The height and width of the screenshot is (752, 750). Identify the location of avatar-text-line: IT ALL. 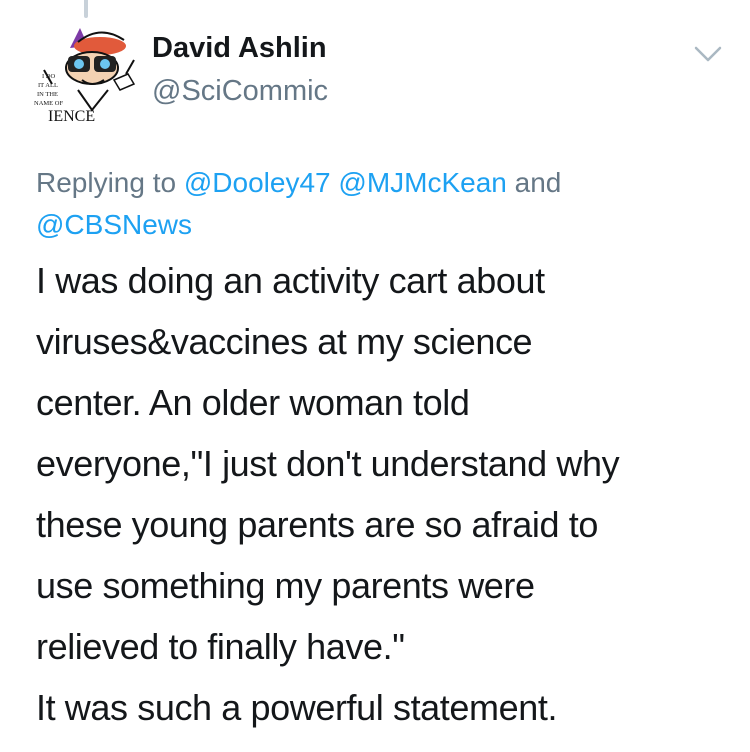
(48, 85).